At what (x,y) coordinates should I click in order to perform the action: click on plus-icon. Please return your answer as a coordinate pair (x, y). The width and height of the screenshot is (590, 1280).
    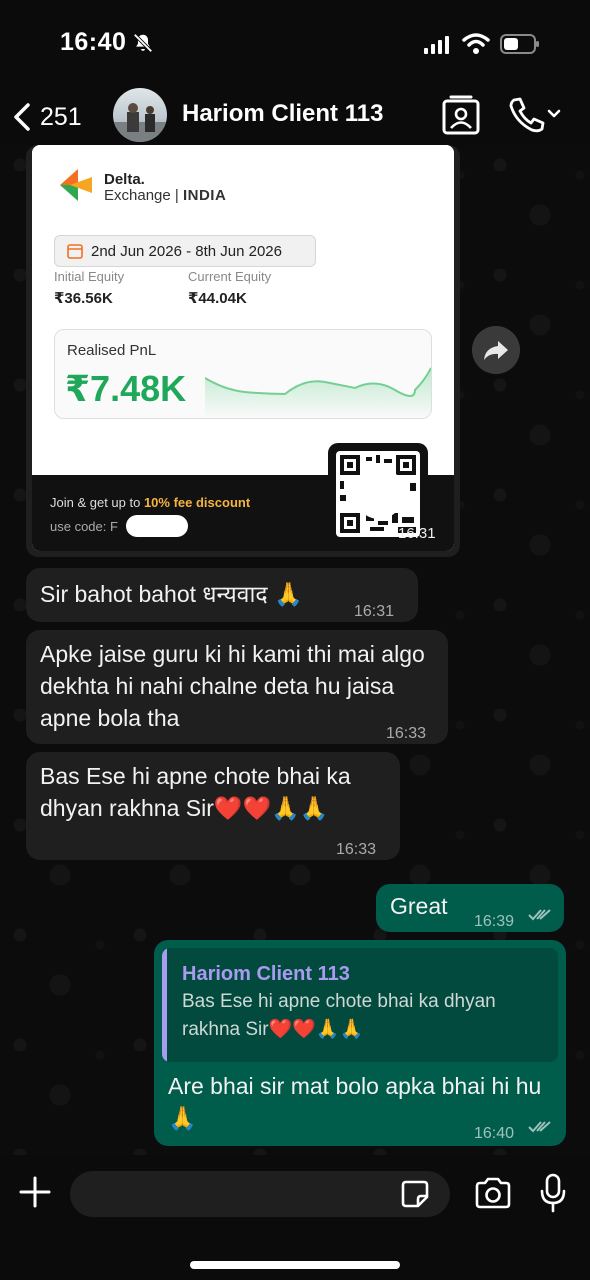
    Looking at the image, I should click on (35, 1192).